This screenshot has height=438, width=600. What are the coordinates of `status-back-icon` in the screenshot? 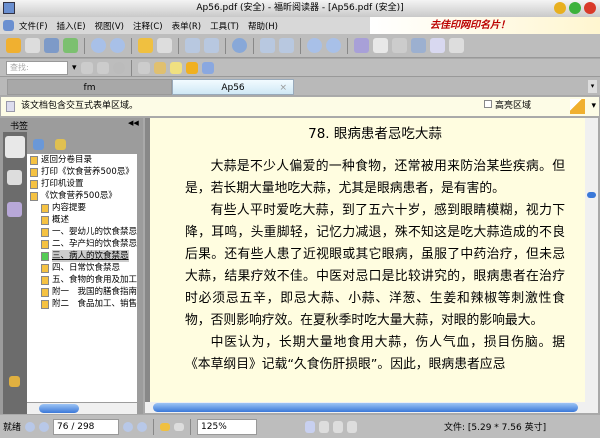 It's located at (165, 426).